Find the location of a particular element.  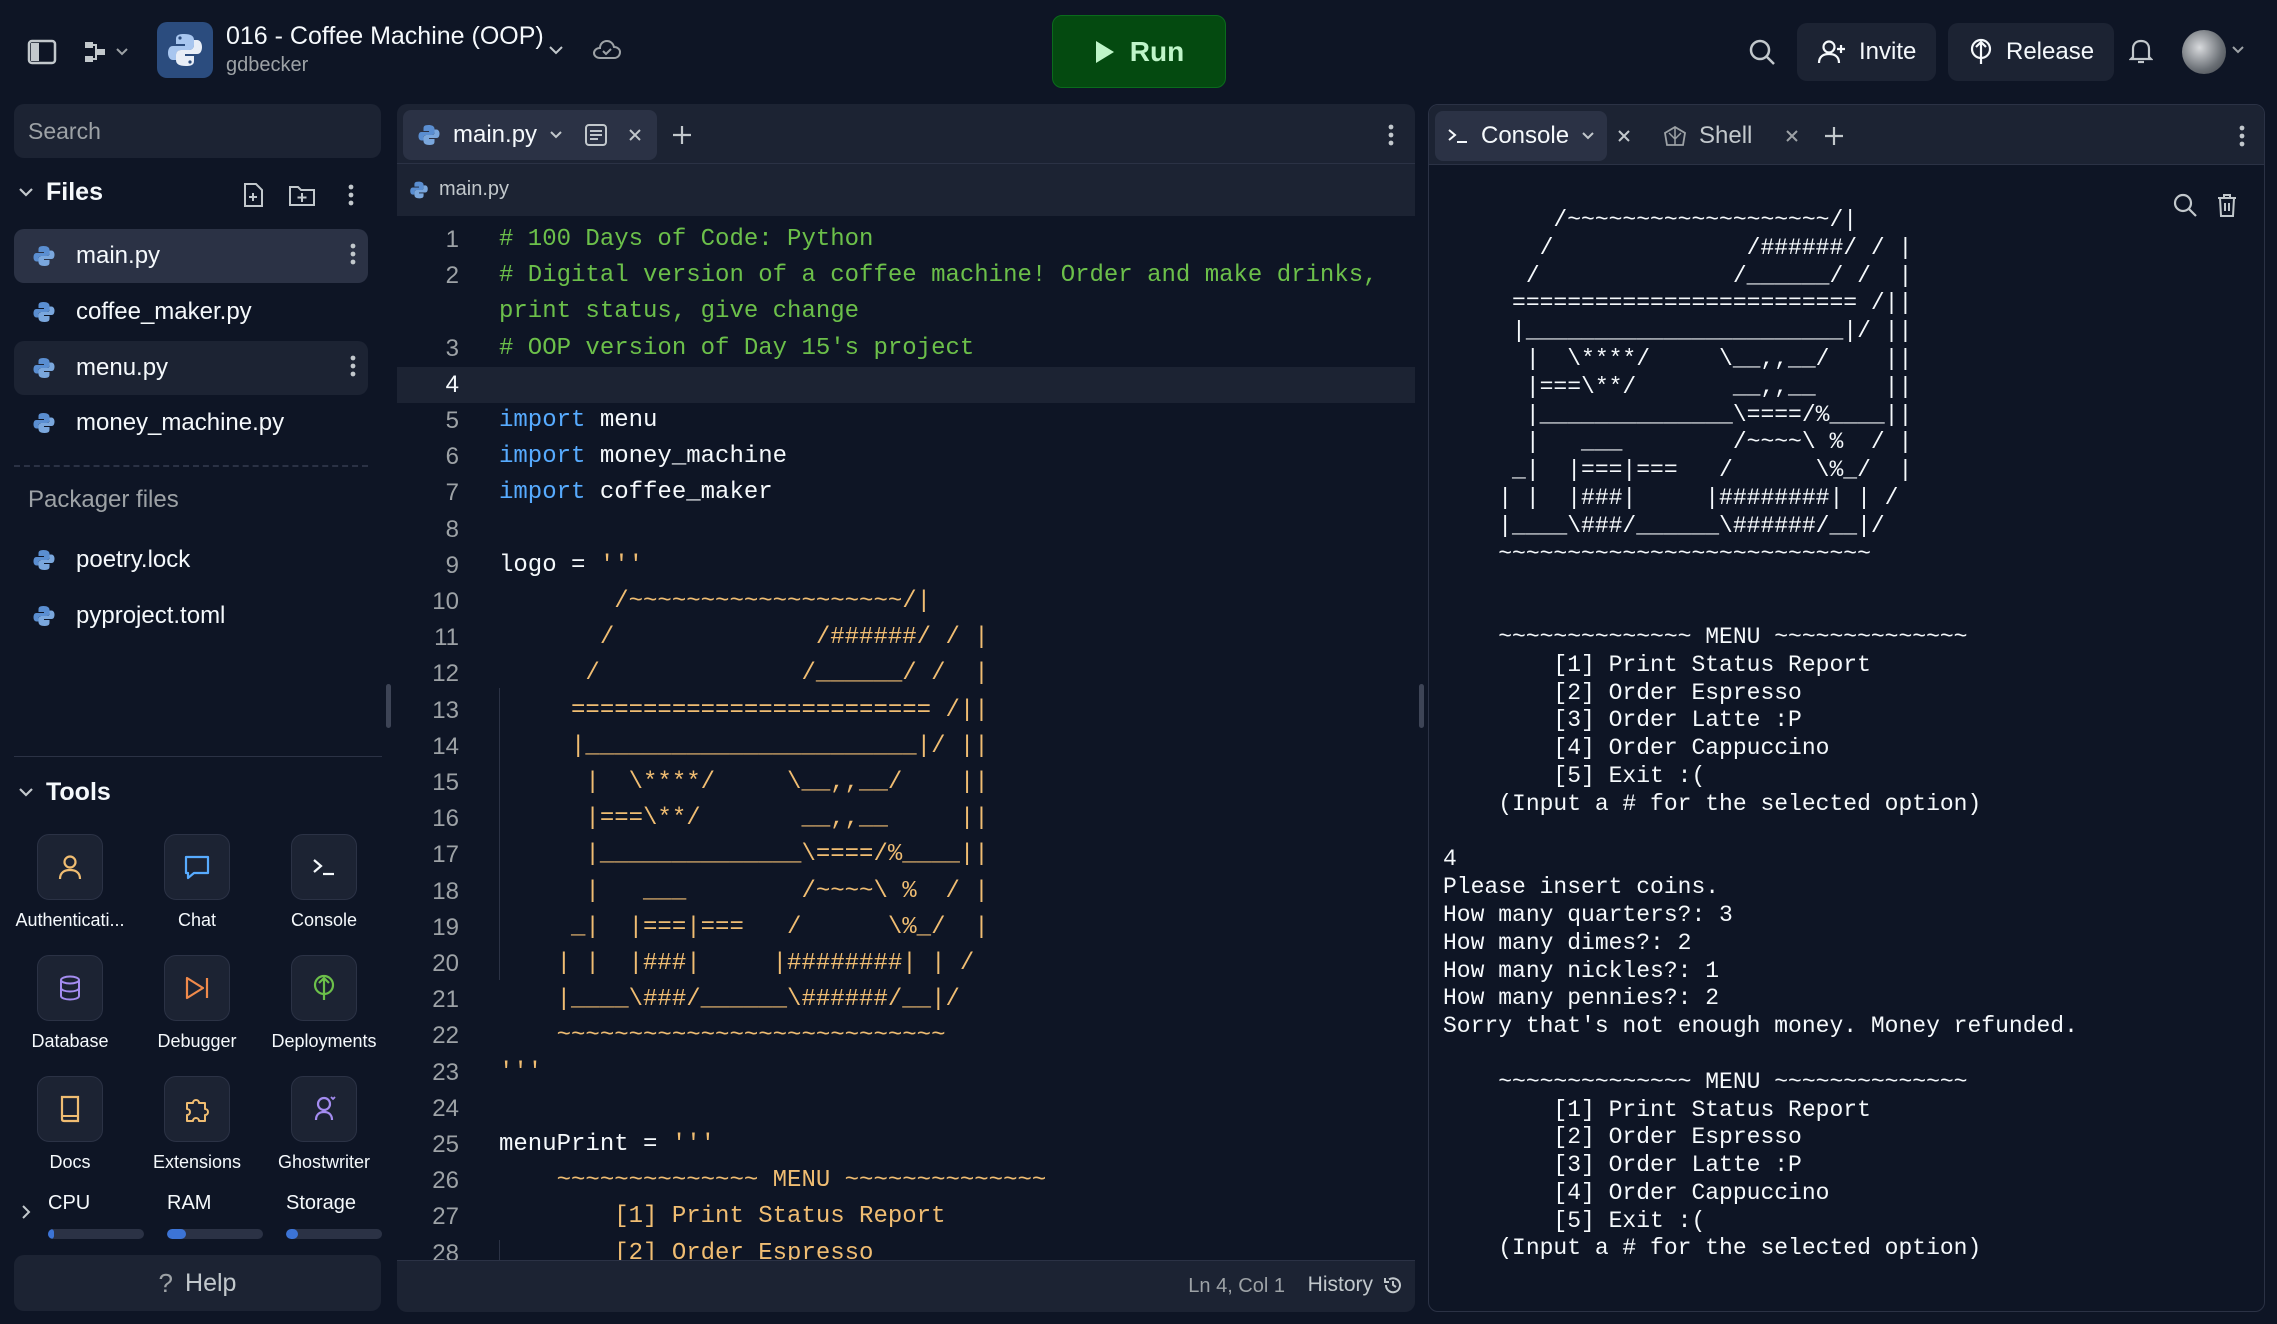

code-line: 28 [2] Order Espresso is located at coordinates (906, 1248).